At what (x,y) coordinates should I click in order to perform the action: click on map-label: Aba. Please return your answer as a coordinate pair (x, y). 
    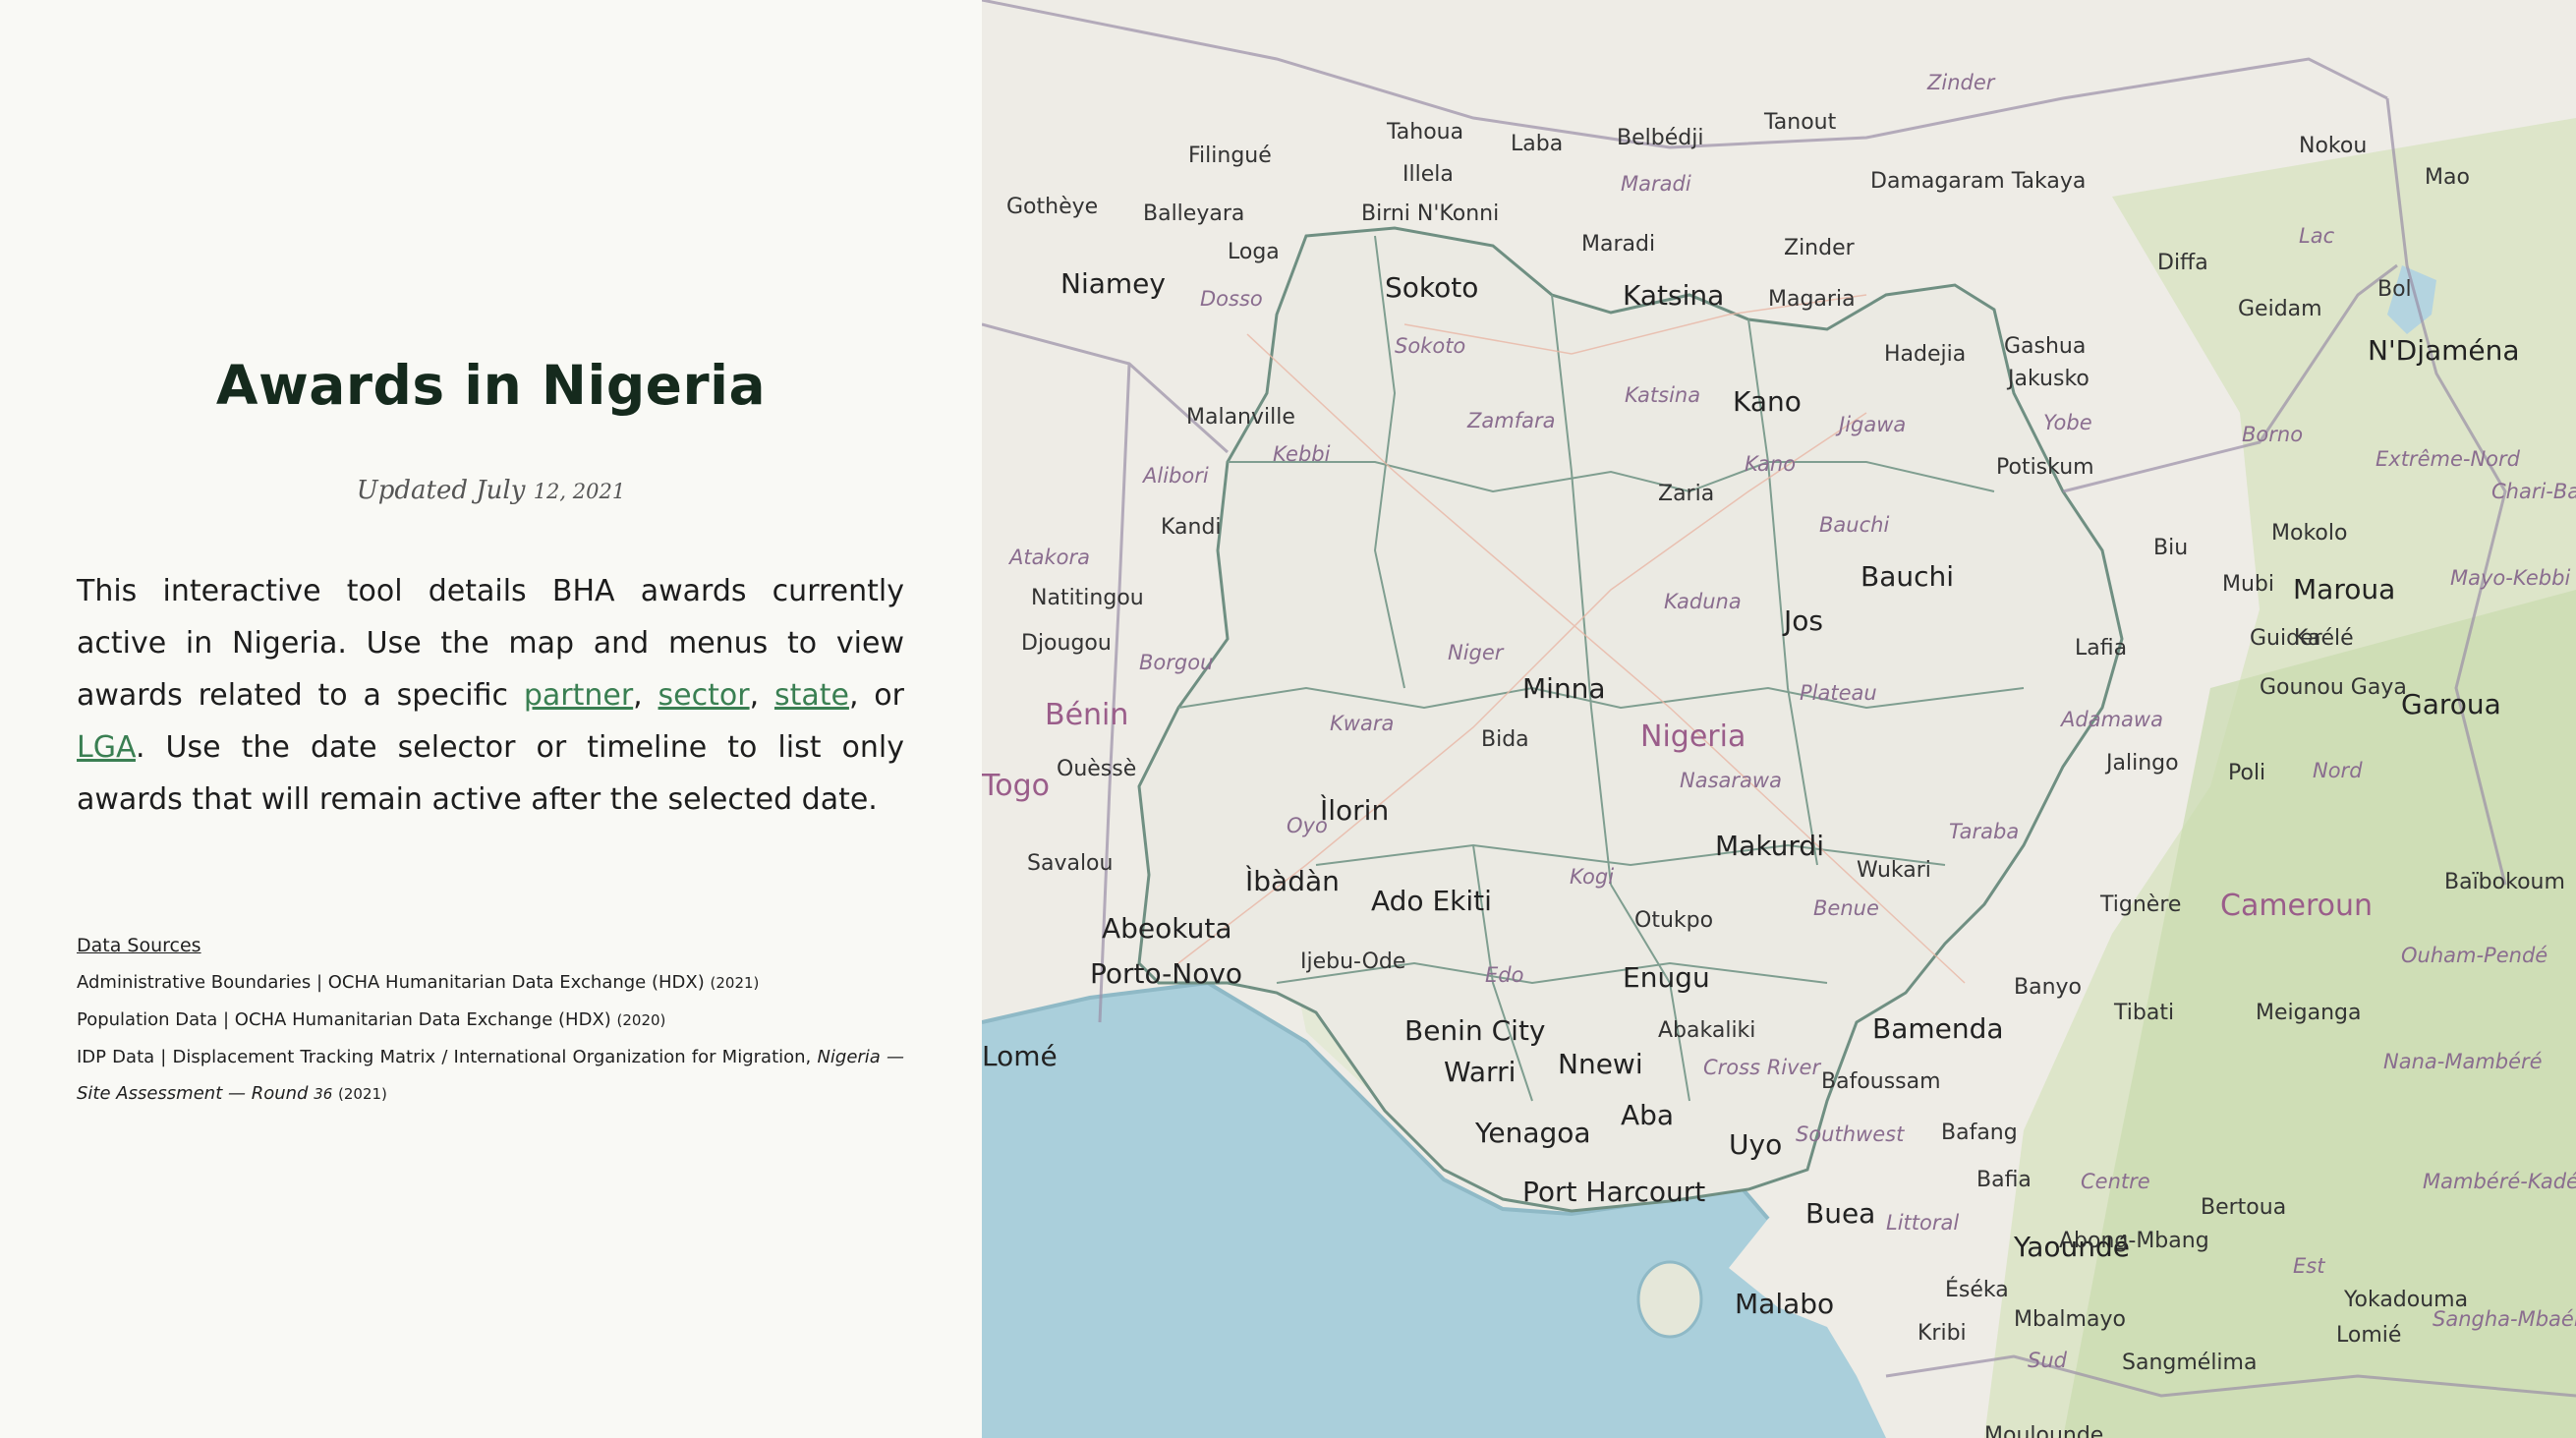
    Looking at the image, I should click on (1648, 1115).